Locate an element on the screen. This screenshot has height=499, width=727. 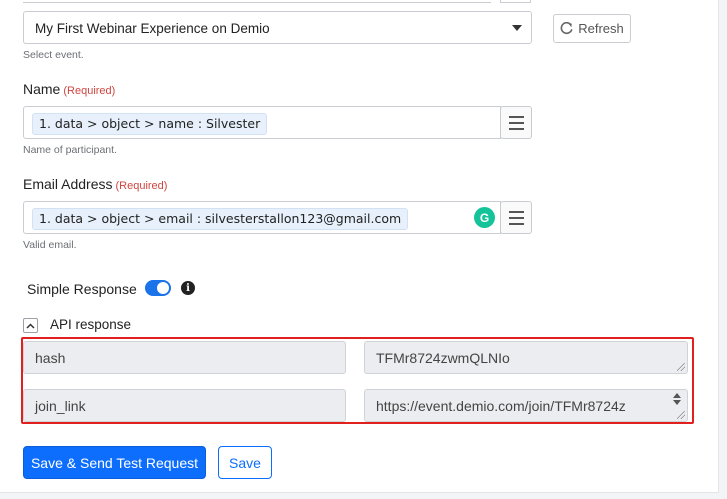
refresh-icon is located at coordinates (566, 28).